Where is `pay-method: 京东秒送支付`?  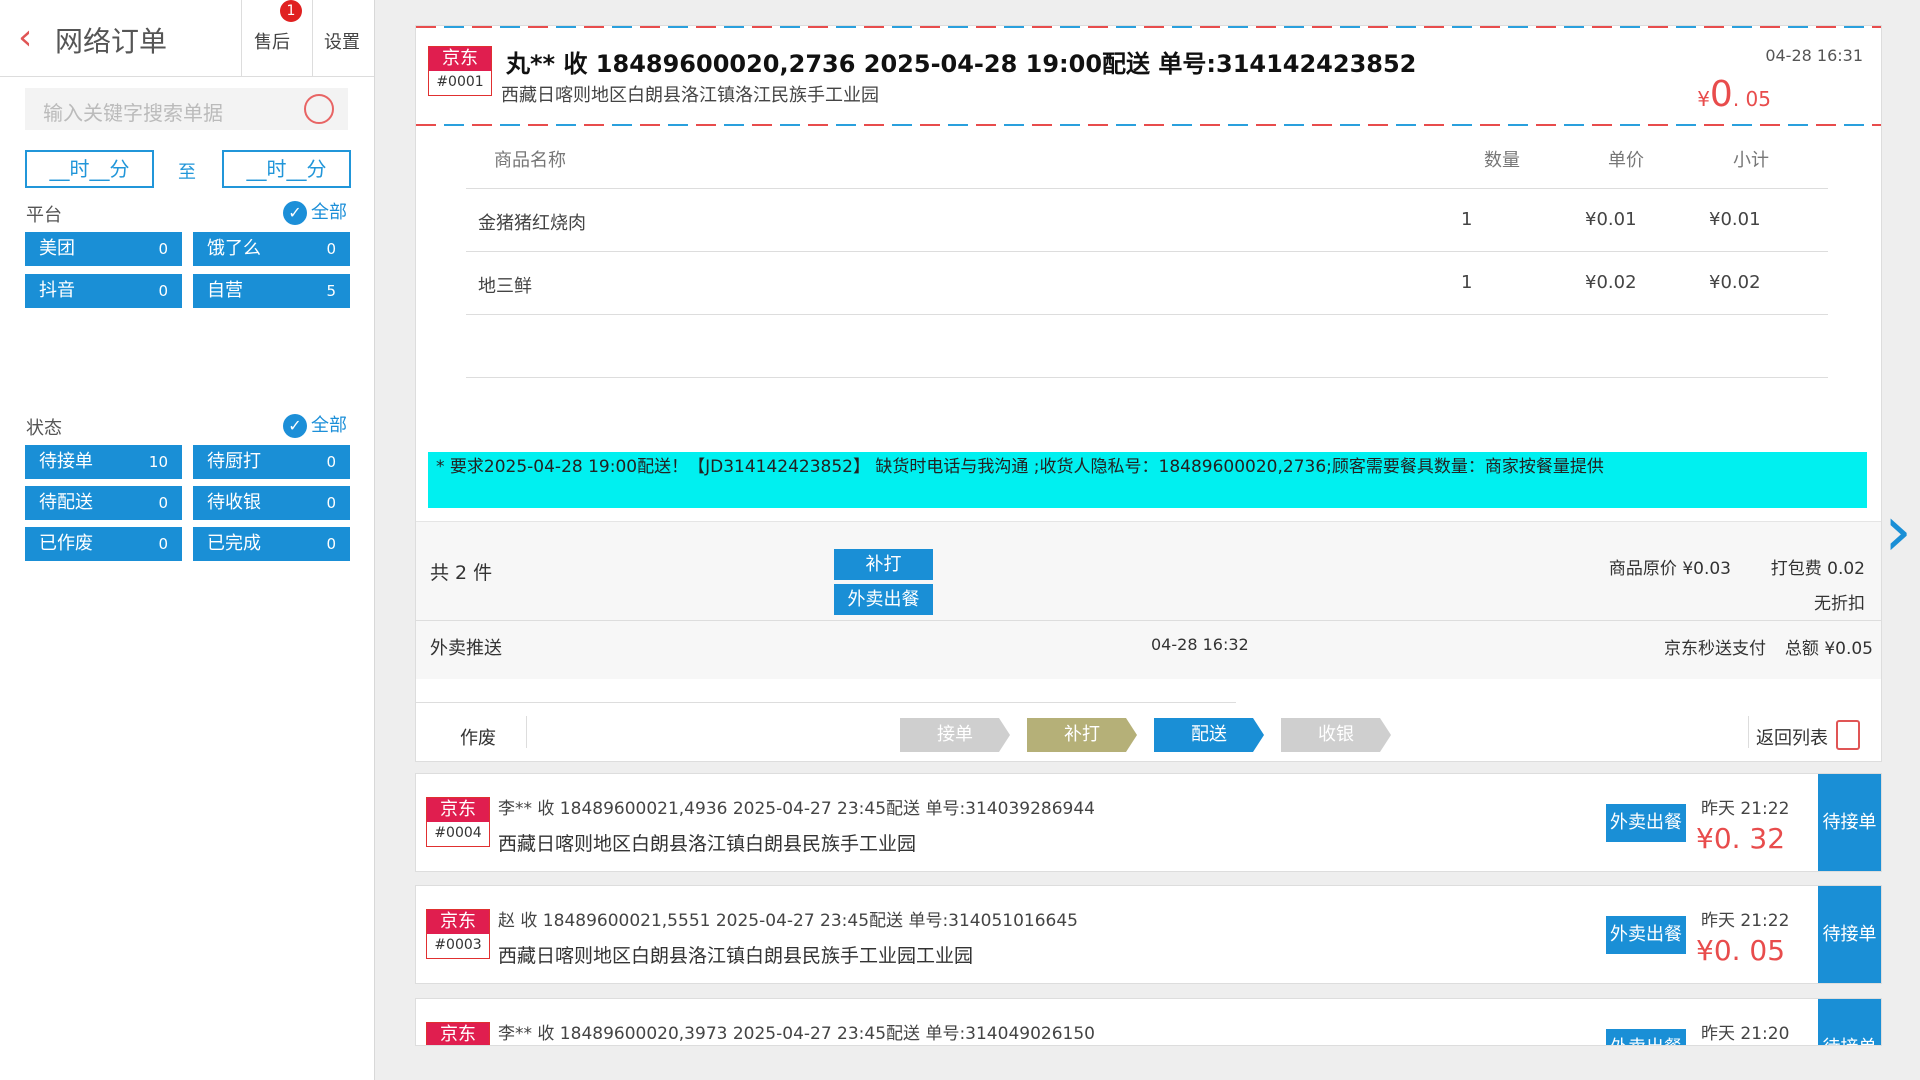
pay-method: 京东秒送支付 is located at coordinates (1715, 649).